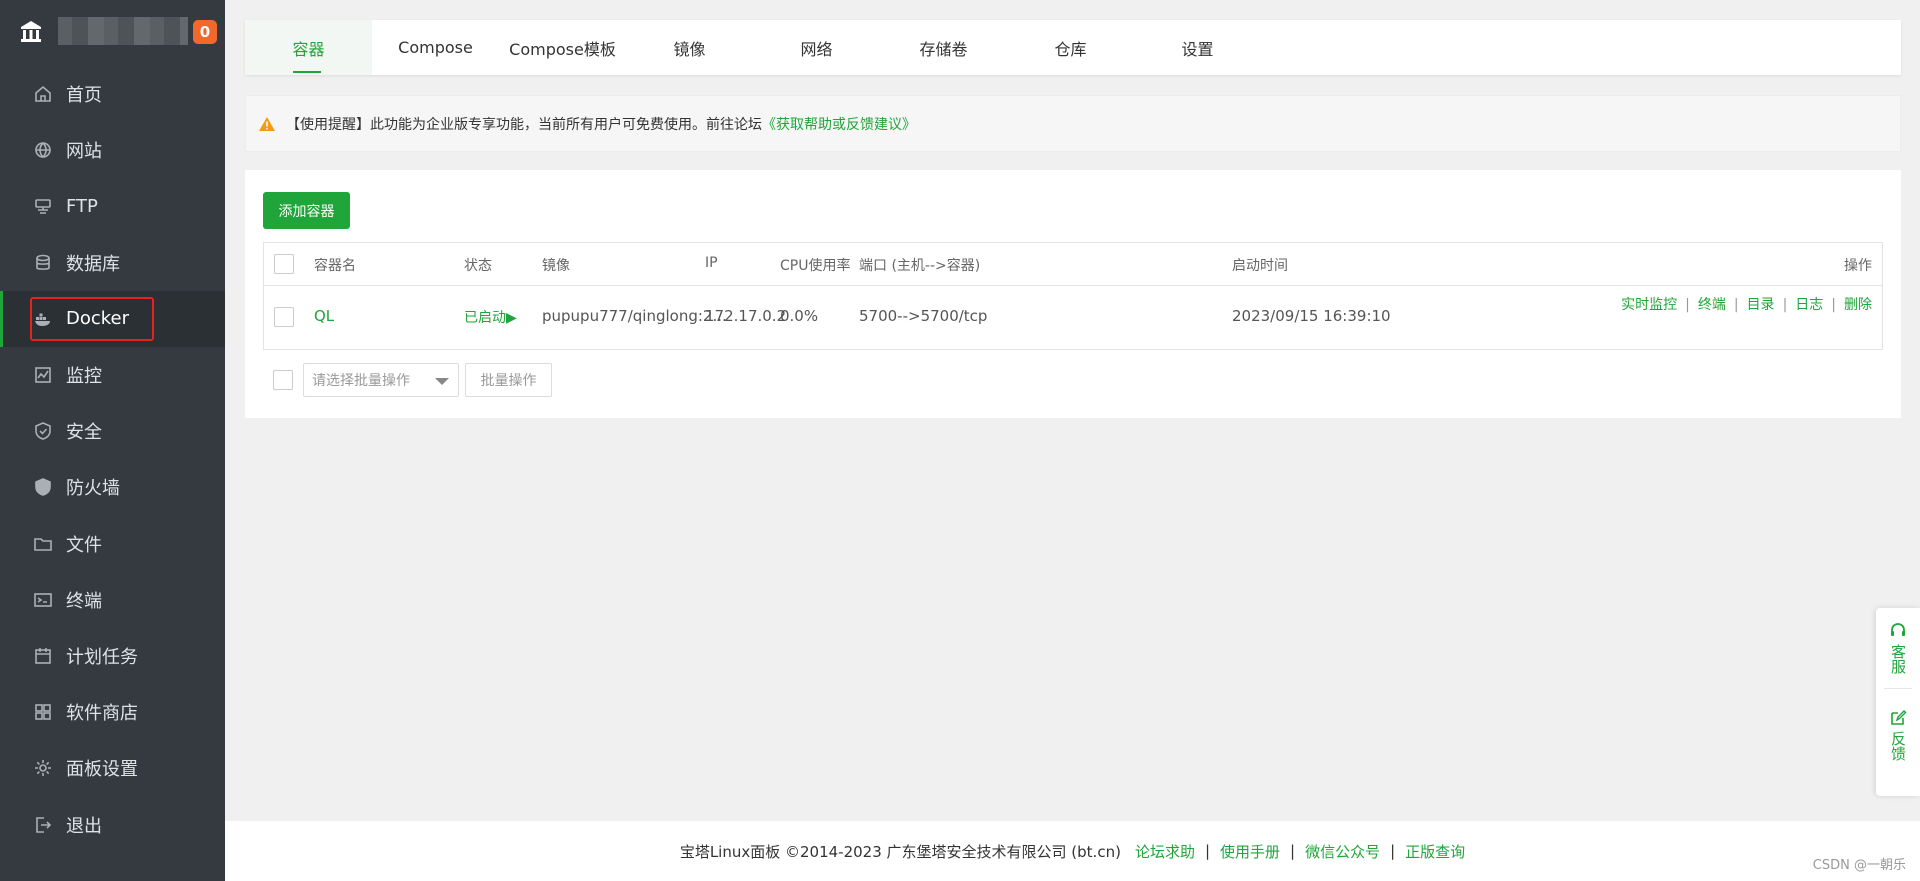  Describe the element at coordinates (112, 206) in the screenshot. I see `sidebar-item-ftp: FTP` at that location.